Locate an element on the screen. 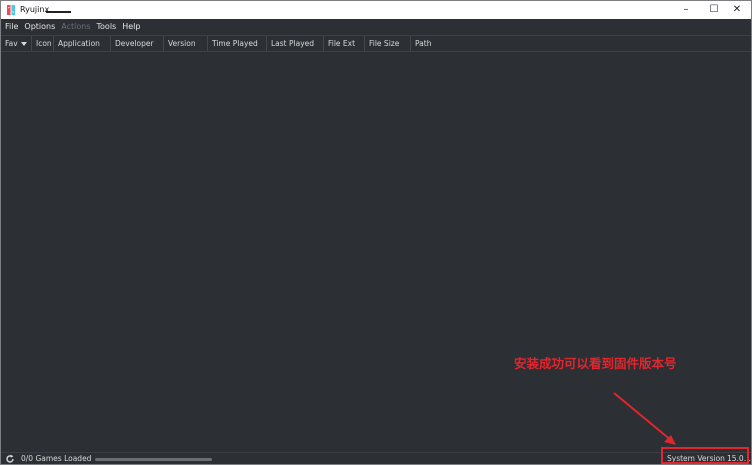 The width and height of the screenshot is (752, 465). window-title: Ryujinx is located at coordinates (35, 9).